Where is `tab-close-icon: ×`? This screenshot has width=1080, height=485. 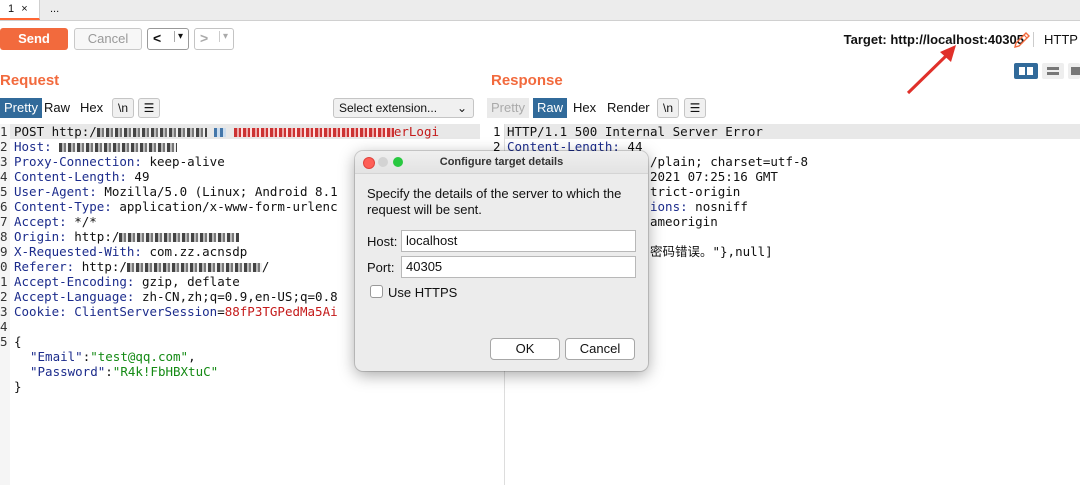
tab-close-icon: × is located at coordinates (24, 9).